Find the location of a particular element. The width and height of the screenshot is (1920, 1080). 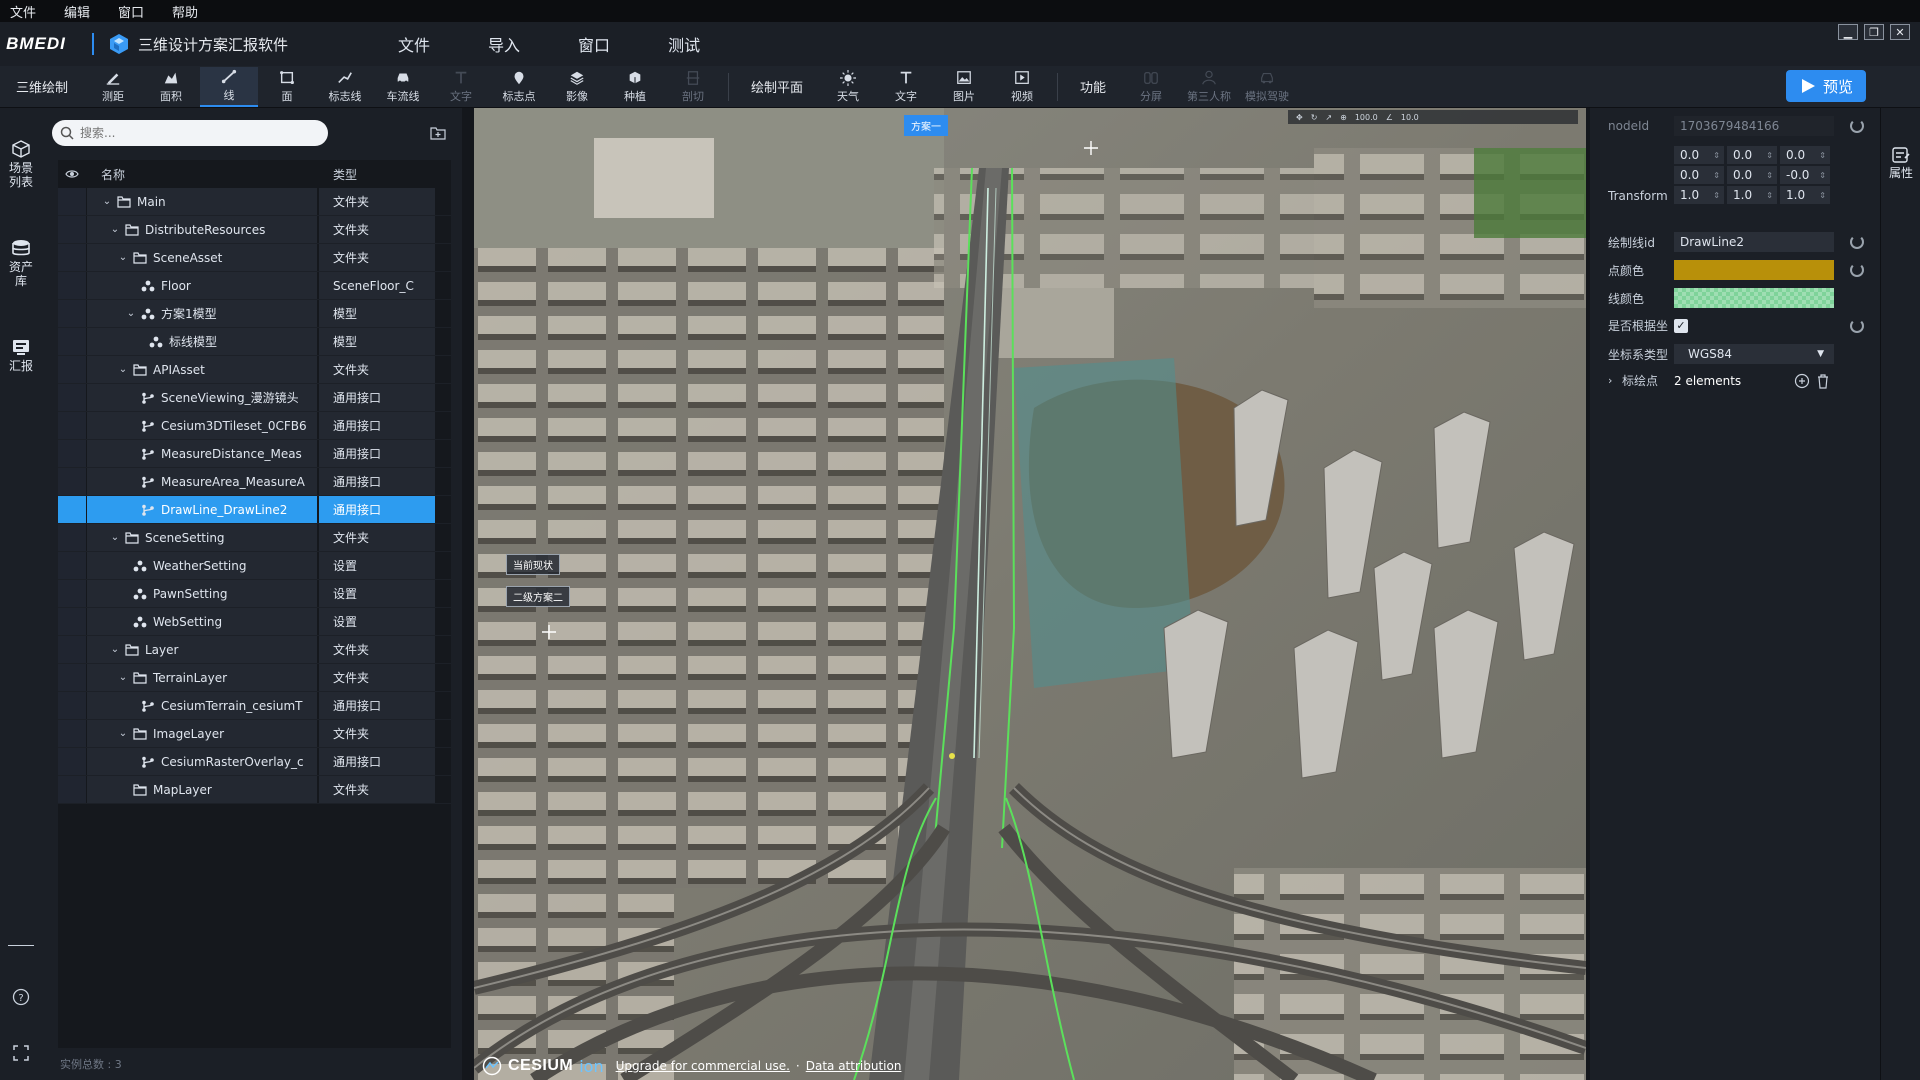

tree-row: ⌄ Main 文件夹 is located at coordinates (254, 202).